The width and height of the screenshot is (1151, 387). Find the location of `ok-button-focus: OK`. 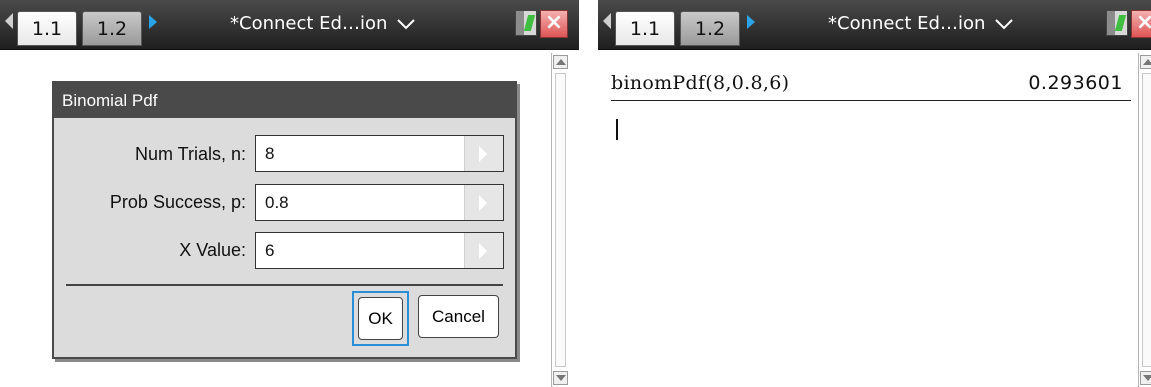

ok-button-focus: OK is located at coordinates (380, 318).